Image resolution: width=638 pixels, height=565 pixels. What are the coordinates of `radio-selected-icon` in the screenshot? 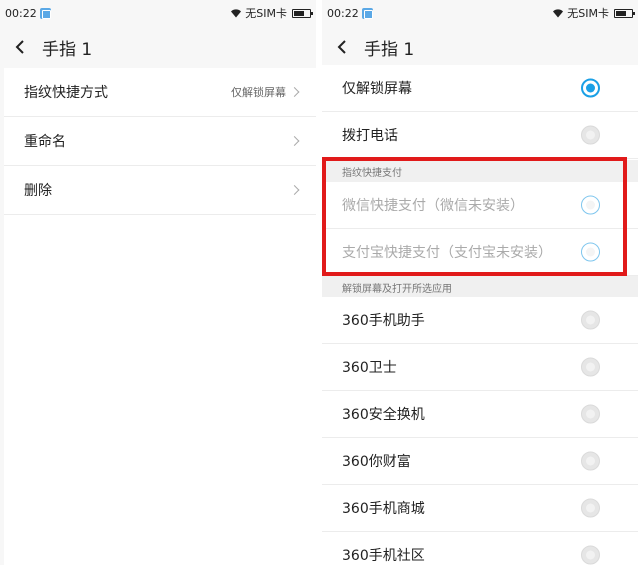 It's located at (590, 88).